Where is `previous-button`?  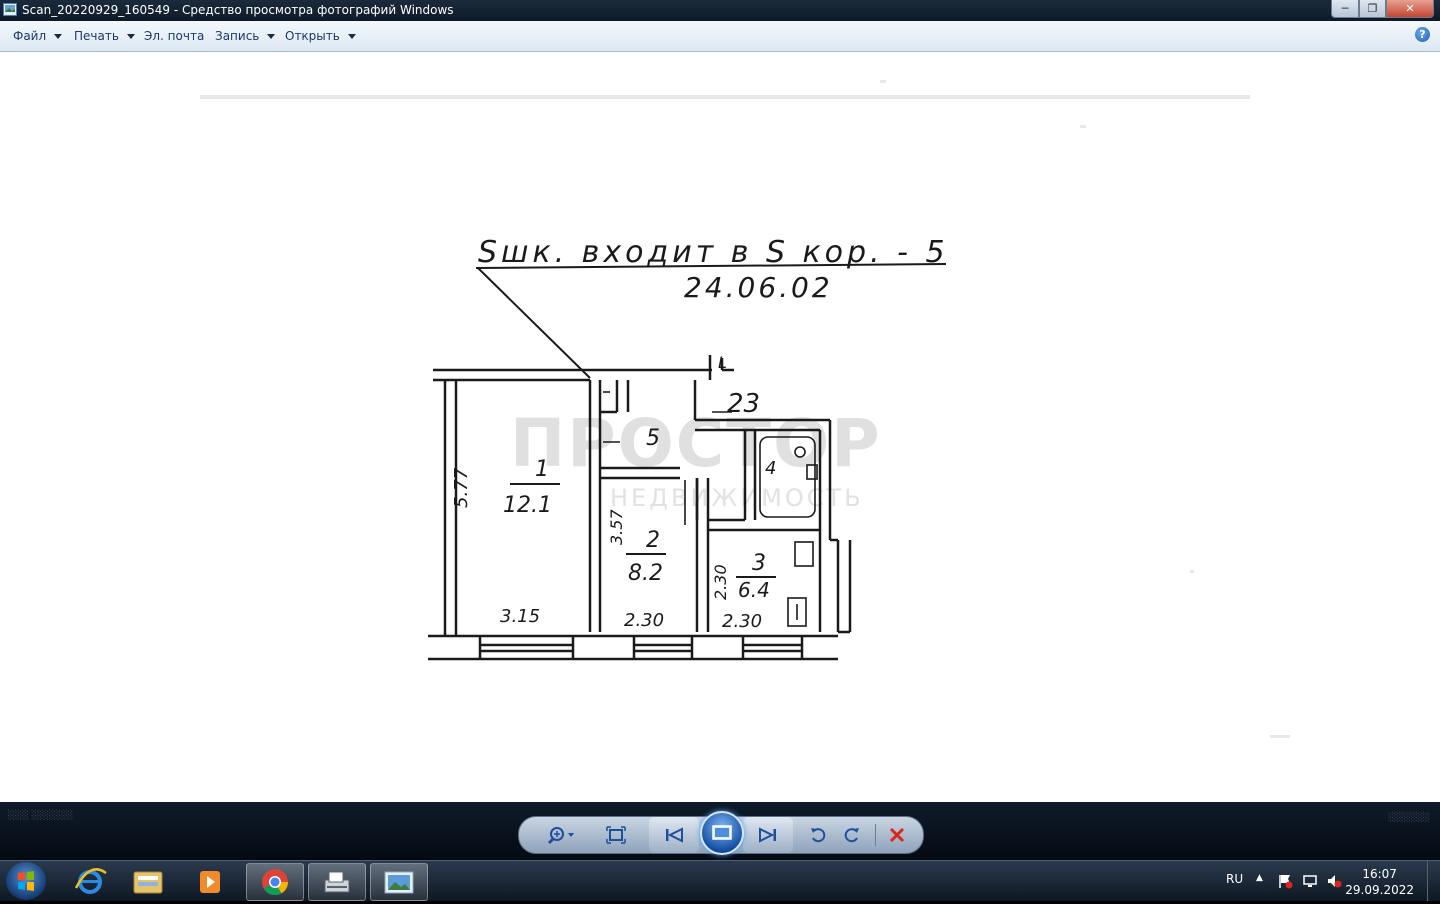 previous-button is located at coordinates (674, 835).